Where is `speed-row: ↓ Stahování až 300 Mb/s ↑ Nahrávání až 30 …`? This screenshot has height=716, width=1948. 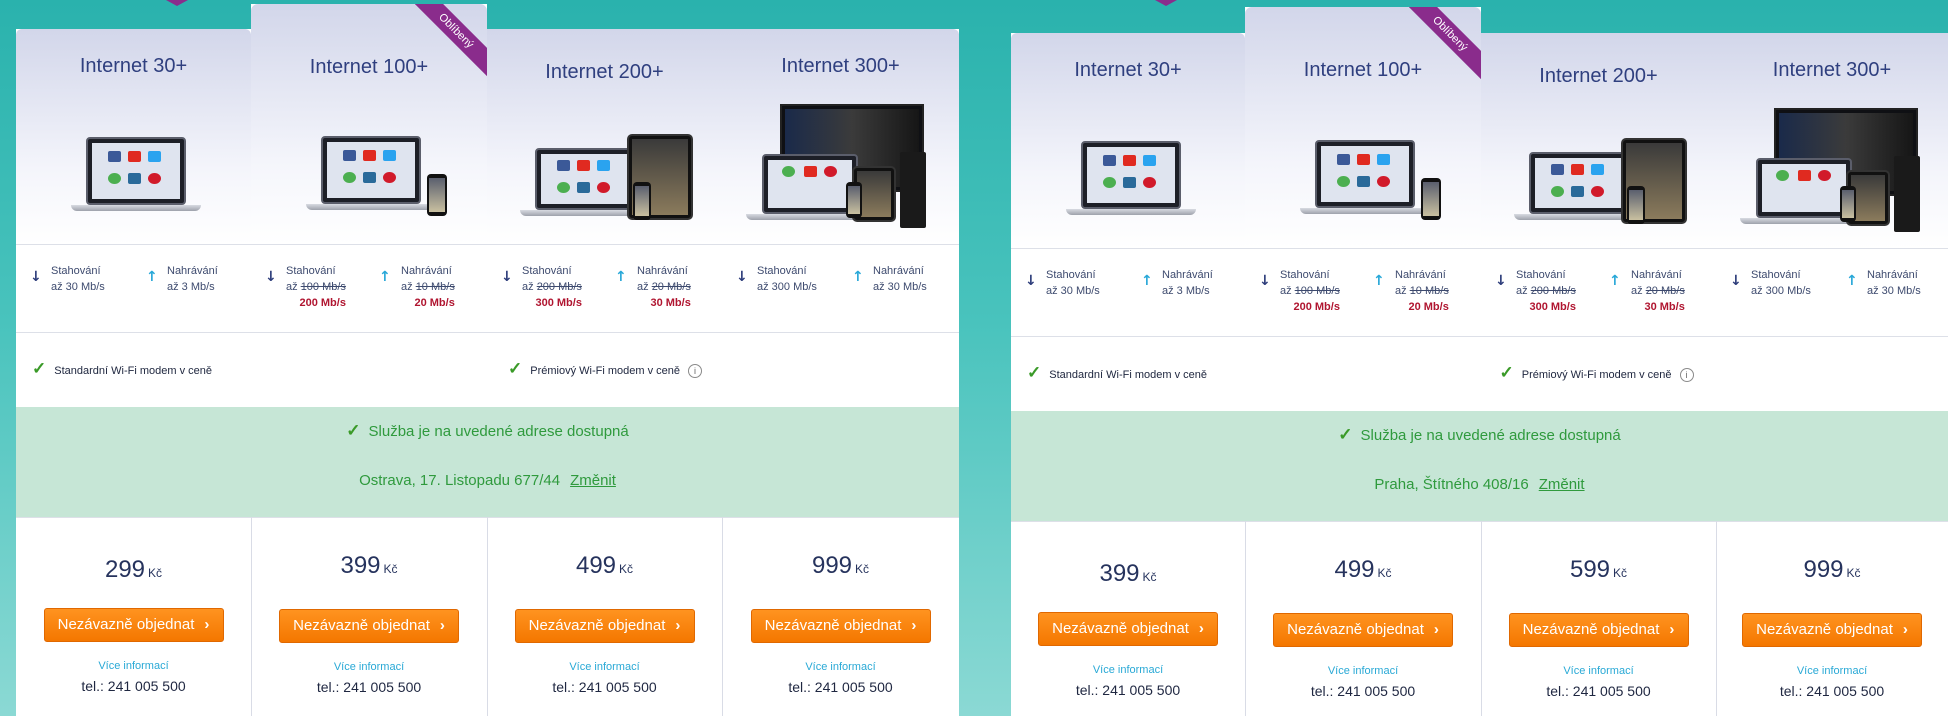
speed-row: ↓ Stahování až 300 Mb/s ↑ Nahrávání až 30 … is located at coordinates (840, 288).